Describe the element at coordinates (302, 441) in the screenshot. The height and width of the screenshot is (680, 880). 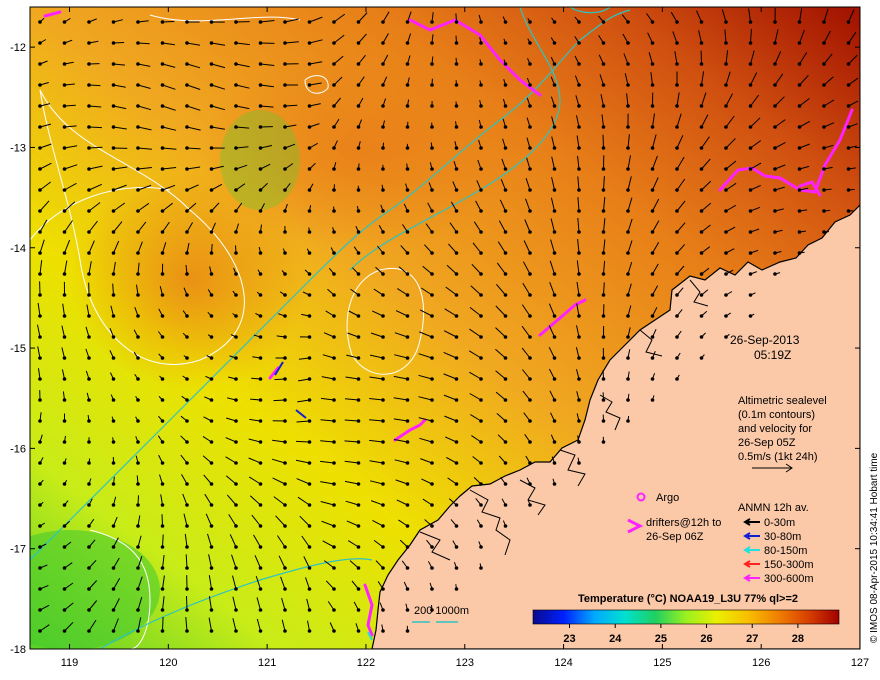
I see `velocity-arrow` at that location.